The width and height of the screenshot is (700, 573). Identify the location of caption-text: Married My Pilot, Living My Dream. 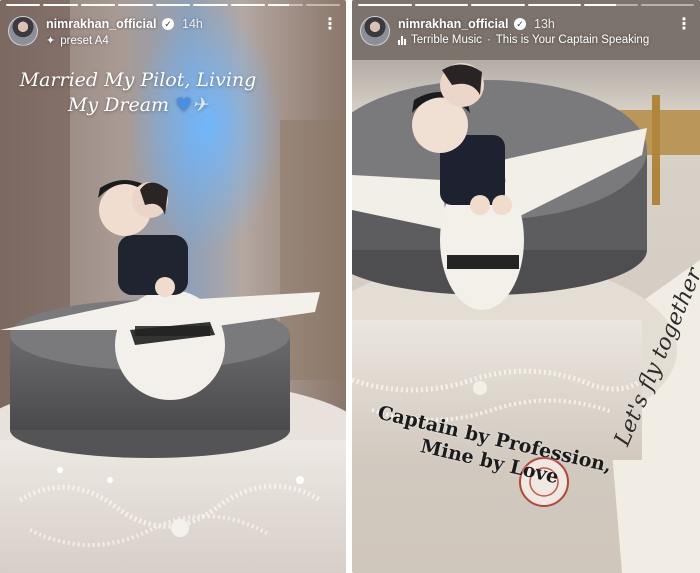
(138, 92).